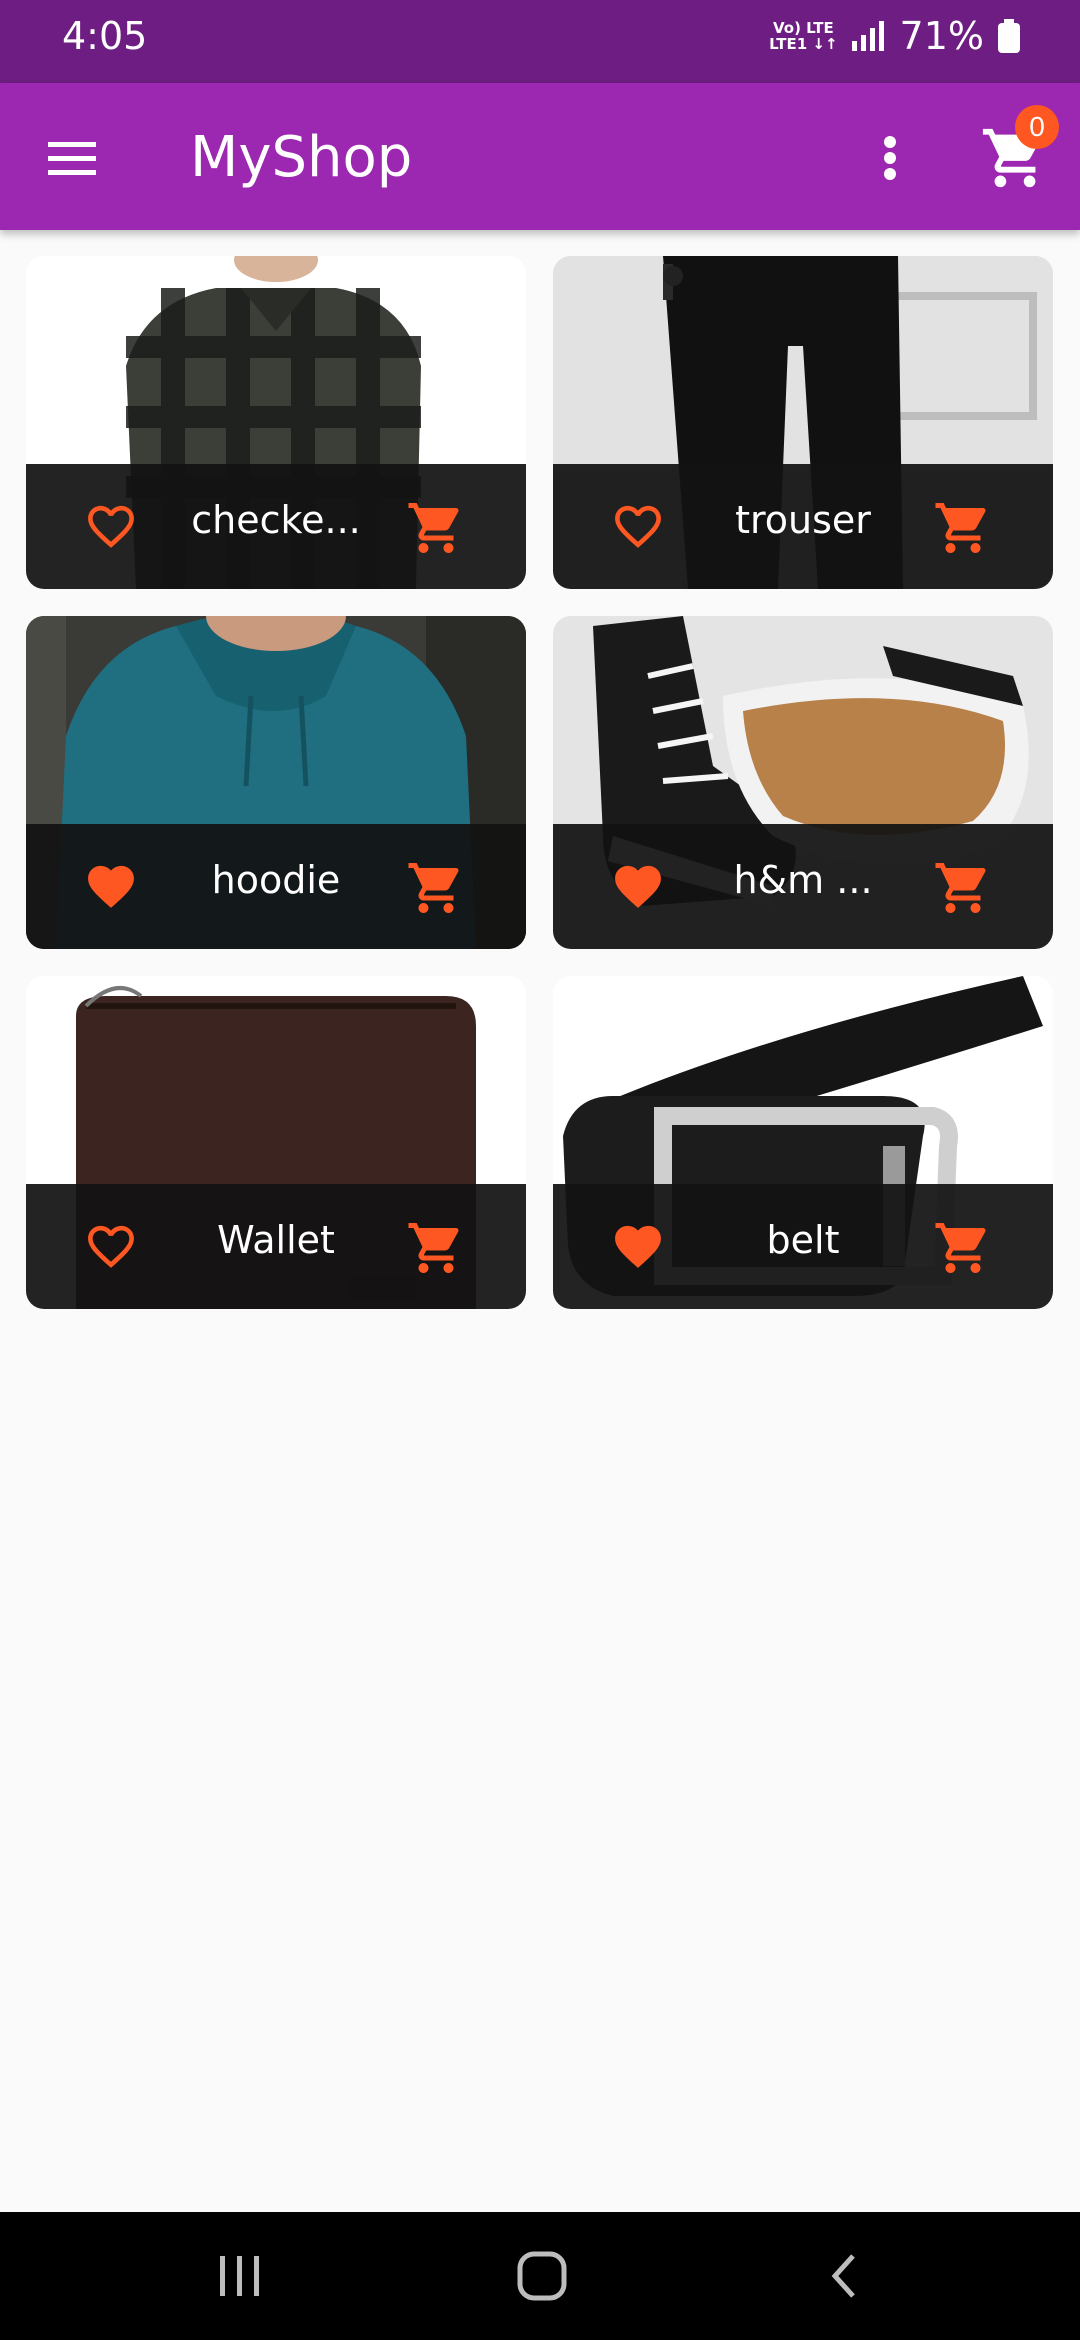  Describe the element at coordinates (540, 41) in the screenshot. I see `status-bar: 4:05 Vo) LTE LTE1 ↓↑ 71%` at that location.